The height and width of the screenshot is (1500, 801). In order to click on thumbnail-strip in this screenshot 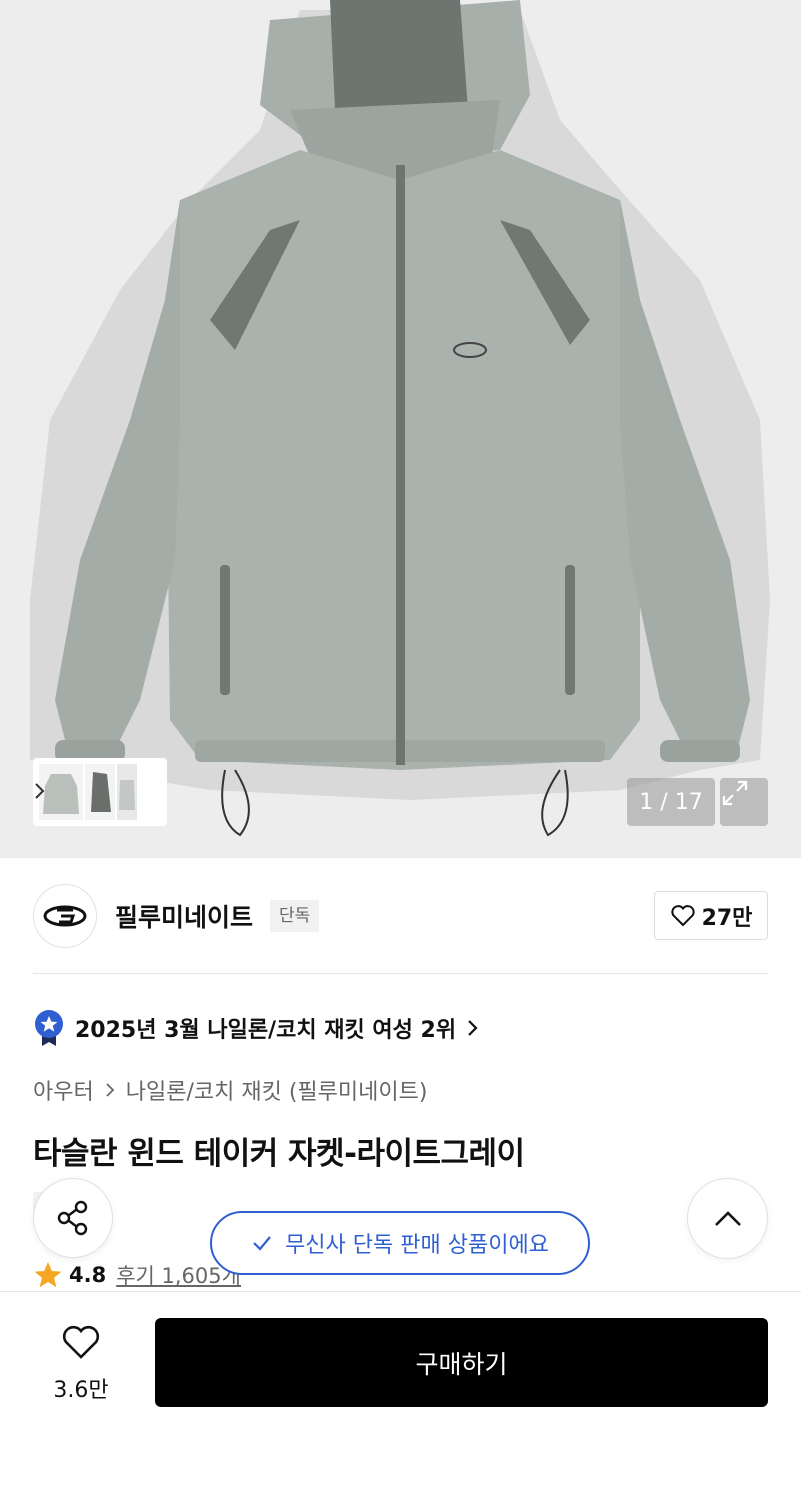, I will do `click(100, 792)`.